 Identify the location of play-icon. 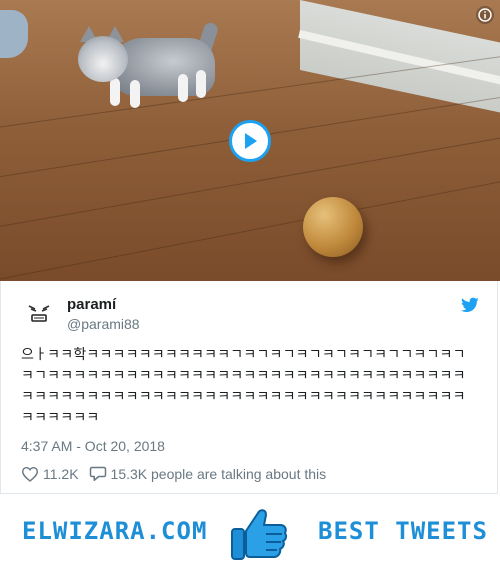
(251, 141).